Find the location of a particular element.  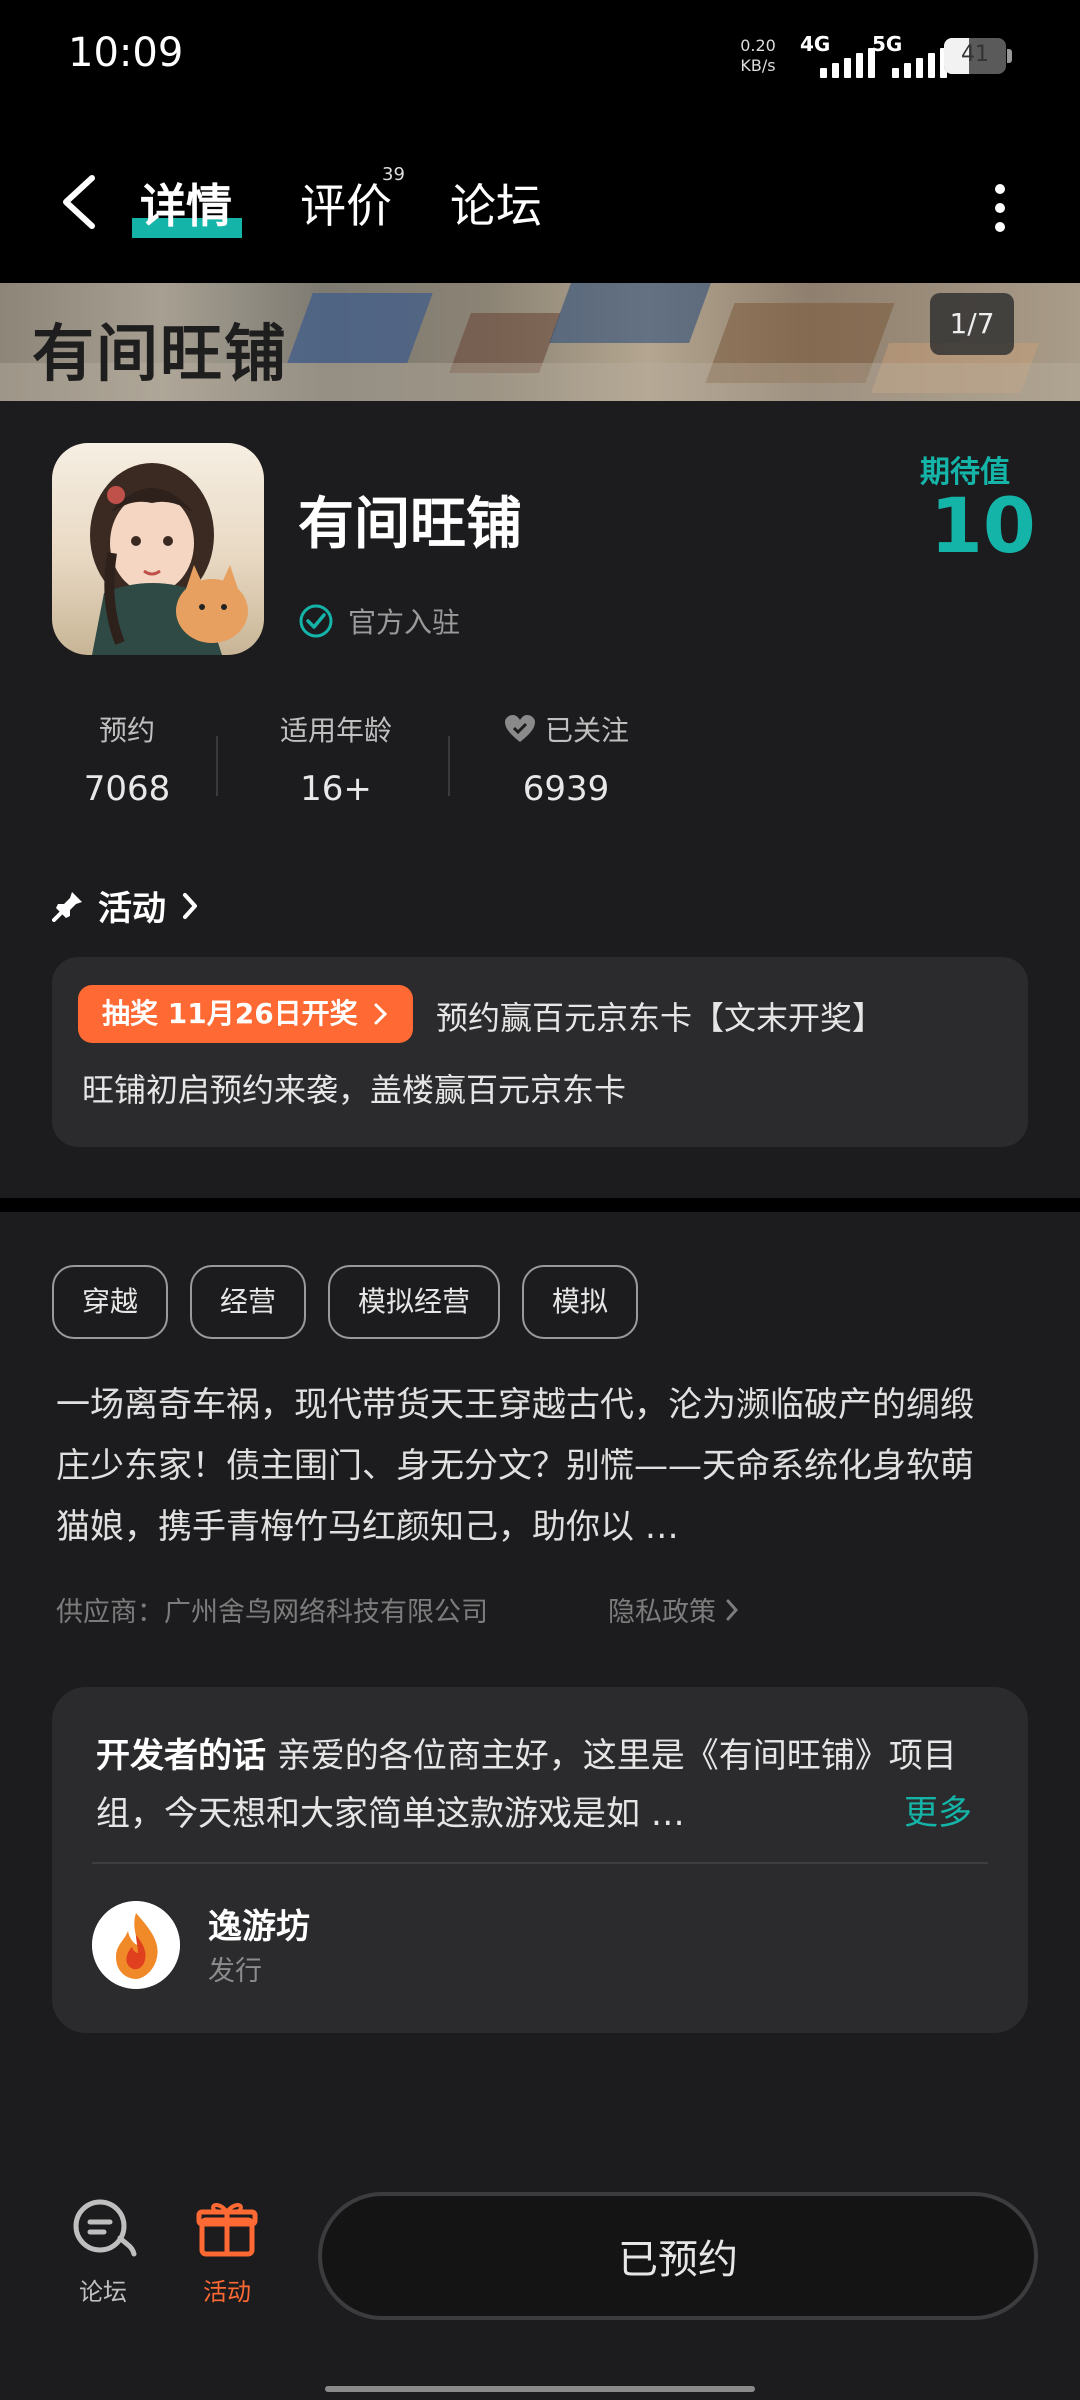

banner-game-logo: 有间旺铺 is located at coordinates (160, 353).